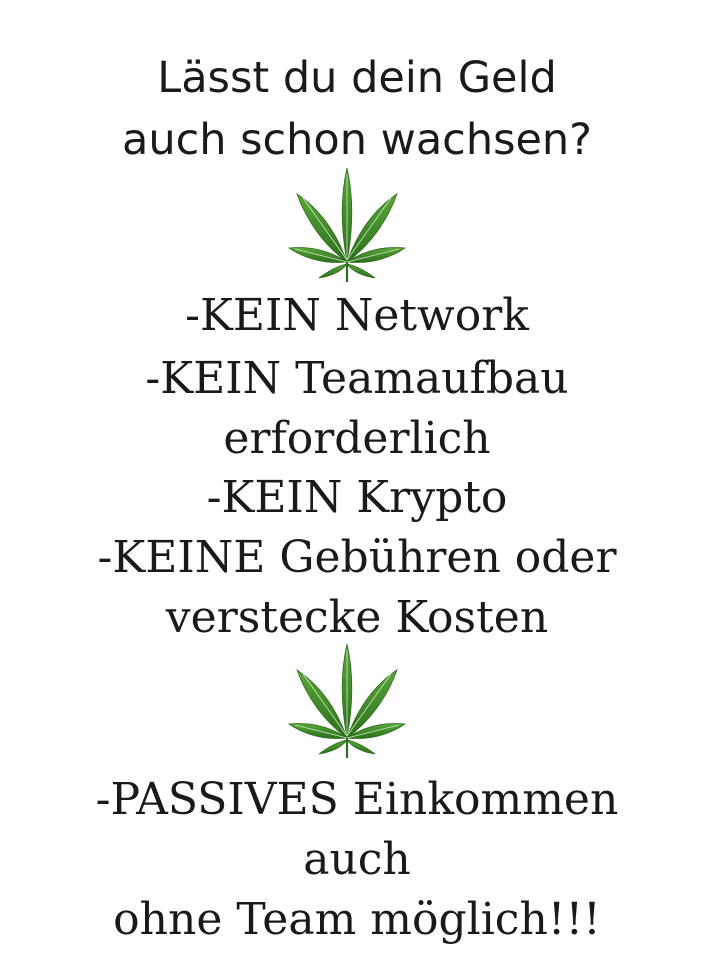  I want to click on list-item-fees-line-1: -KEINE Gebühren oder, so click(357, 557).